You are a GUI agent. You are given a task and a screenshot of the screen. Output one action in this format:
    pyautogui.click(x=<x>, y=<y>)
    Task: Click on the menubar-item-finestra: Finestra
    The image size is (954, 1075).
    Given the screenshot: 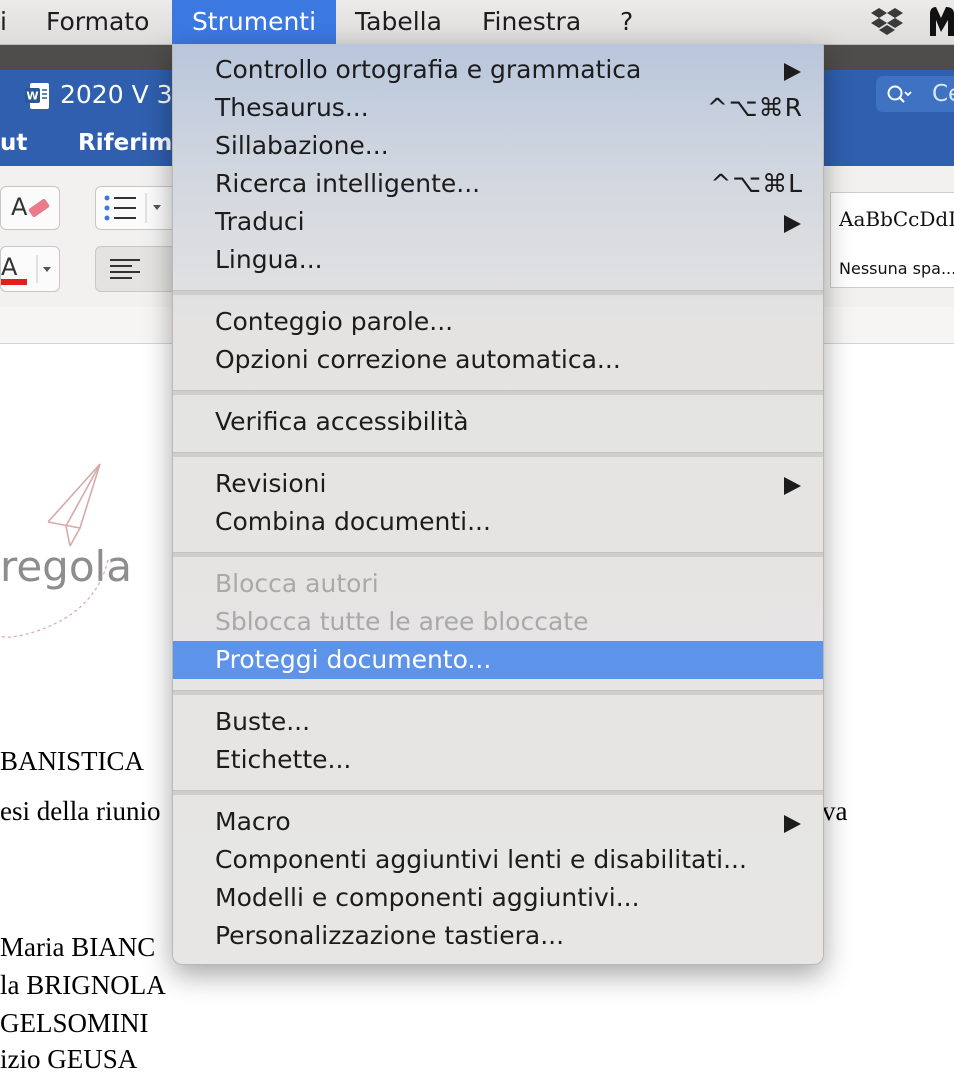 What is the action you would take?
    pyautogui.click(x=531, y=22)
    